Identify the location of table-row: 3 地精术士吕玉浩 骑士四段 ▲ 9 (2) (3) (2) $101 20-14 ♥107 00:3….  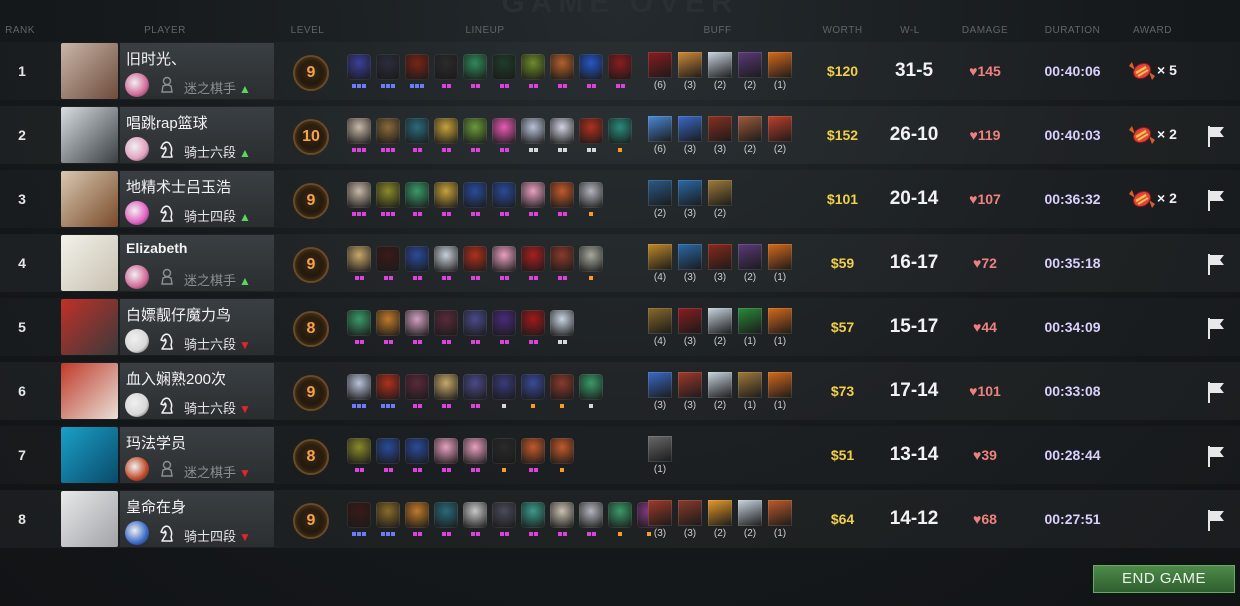
(620, 199).